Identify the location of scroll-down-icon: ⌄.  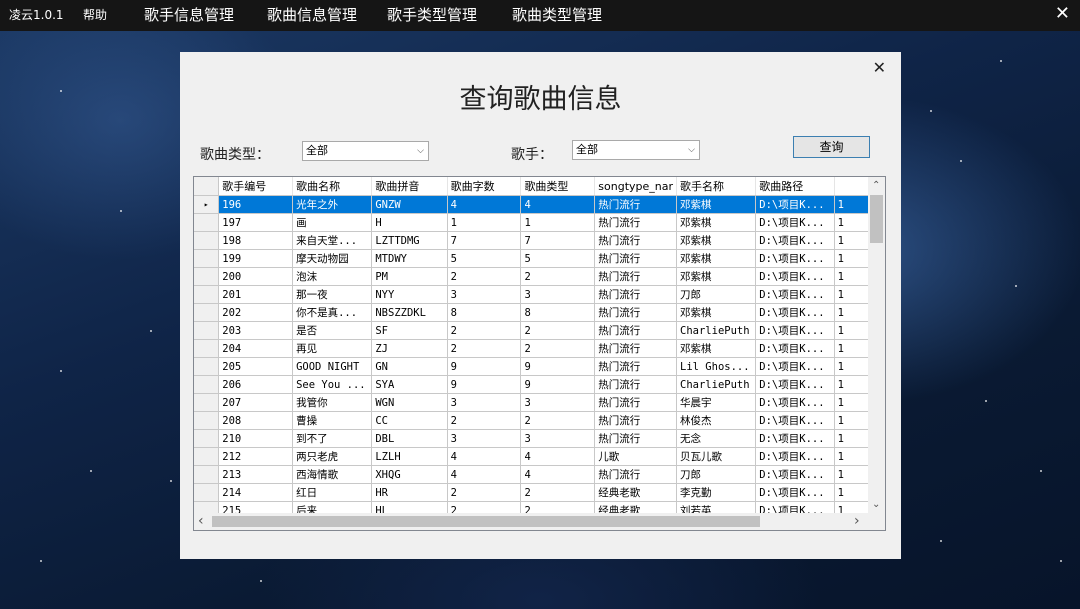
(876, 505).